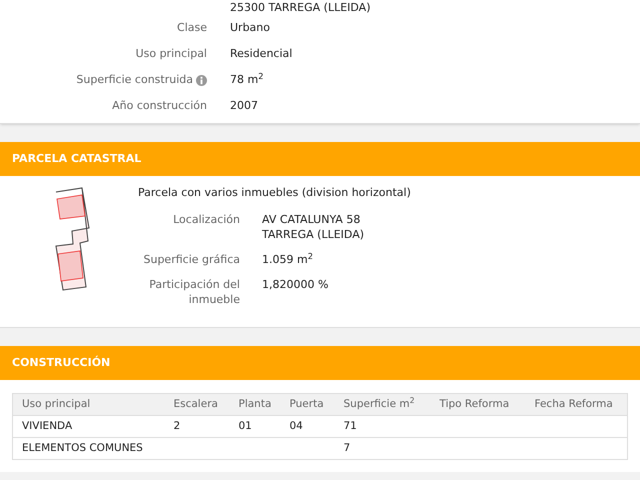  I want to click on field-label: Uso principal, so click(171, 54).